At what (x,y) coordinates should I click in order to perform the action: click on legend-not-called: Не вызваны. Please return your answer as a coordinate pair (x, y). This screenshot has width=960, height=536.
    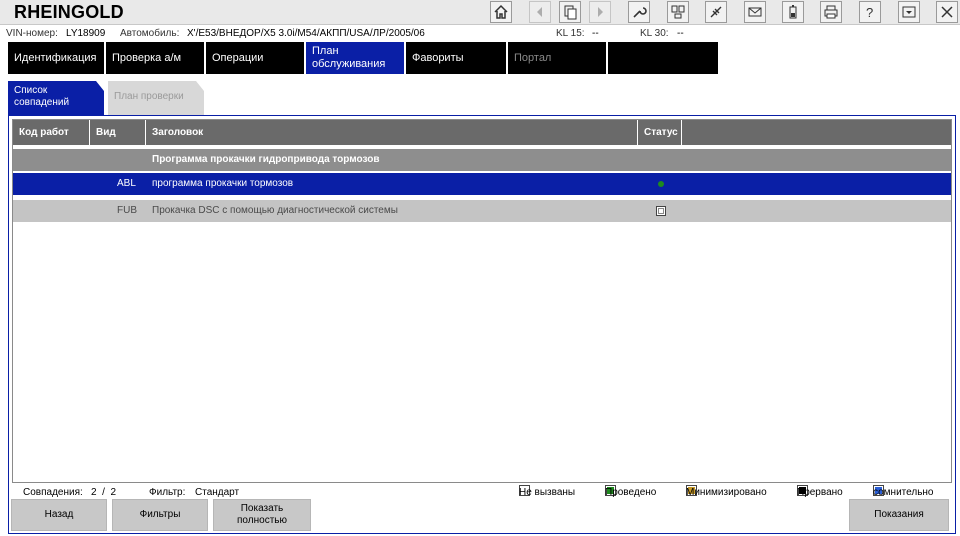
    Looking at the image, I should click on (547, 491).